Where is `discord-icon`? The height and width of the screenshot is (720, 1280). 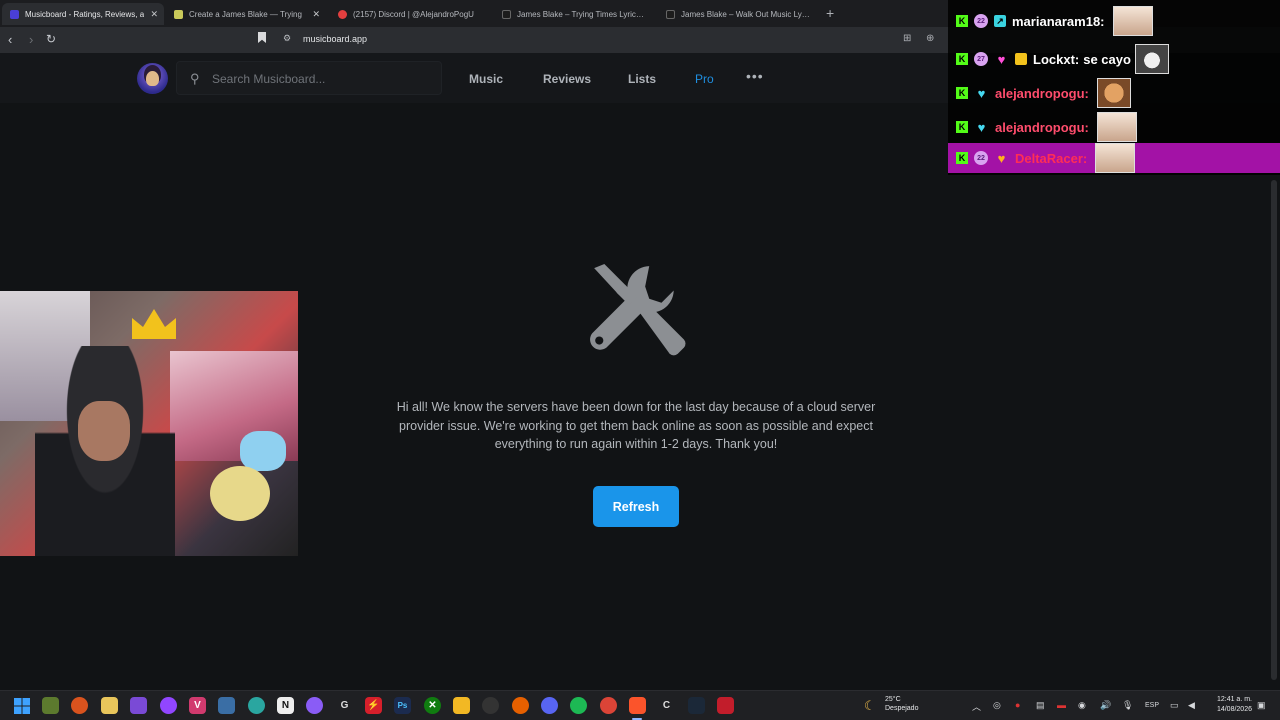 discord-icon is located at coordinates (549, 705).